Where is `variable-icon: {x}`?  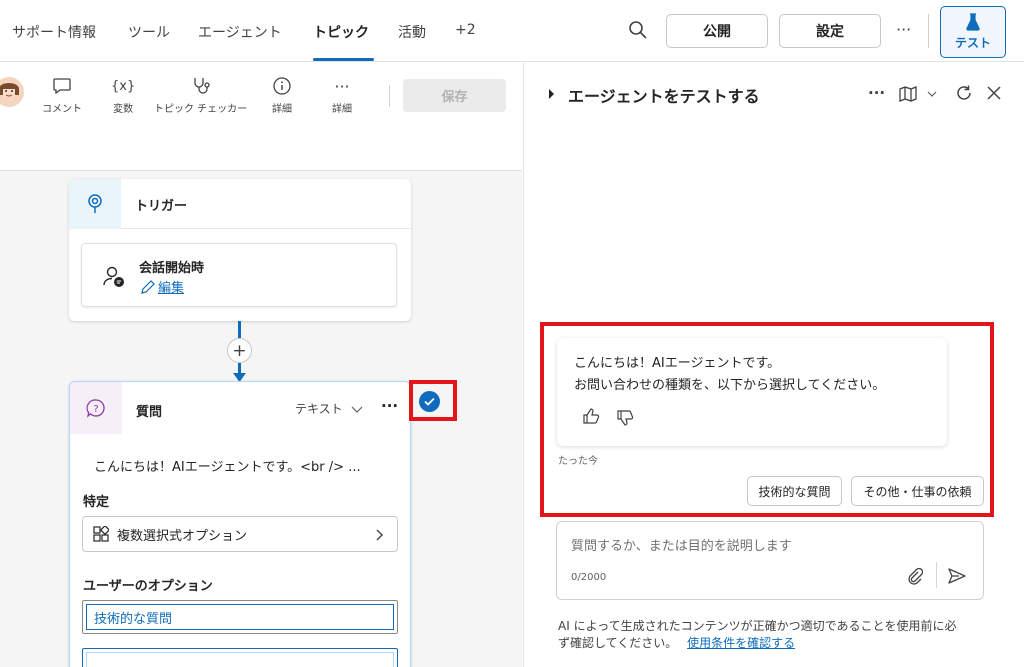 variable-icon: {x} is located at coordinates (123, 86).